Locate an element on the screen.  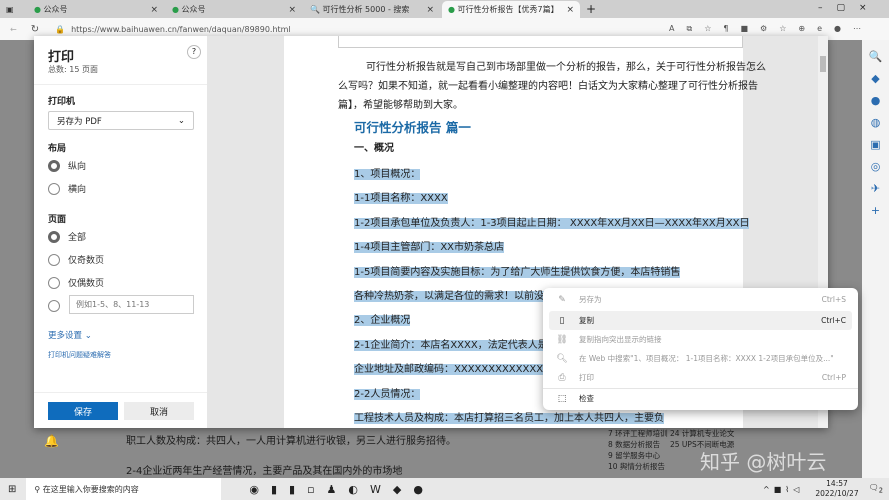
pages-label: 页面 is located at coordinates (57, 220).